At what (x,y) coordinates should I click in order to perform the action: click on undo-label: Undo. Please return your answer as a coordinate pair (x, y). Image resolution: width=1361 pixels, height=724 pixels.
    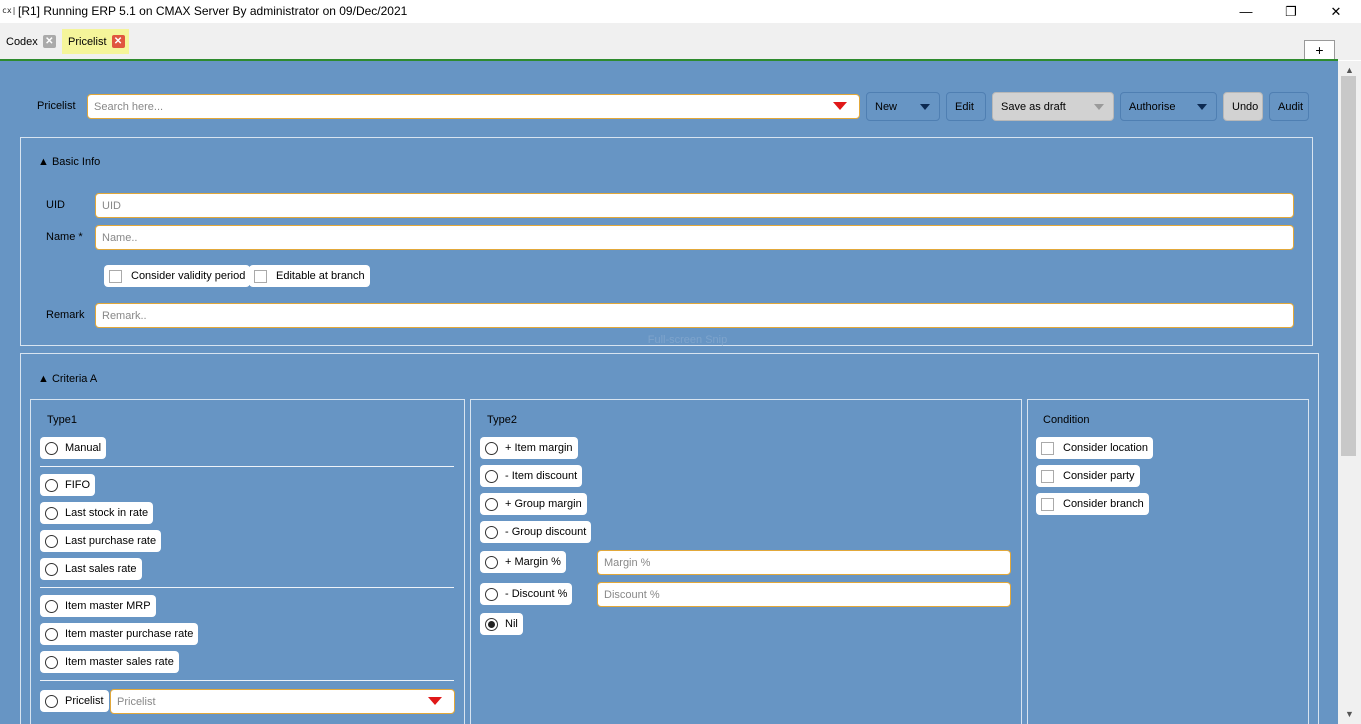
    Looking at the image, I should click on (1245, 106).